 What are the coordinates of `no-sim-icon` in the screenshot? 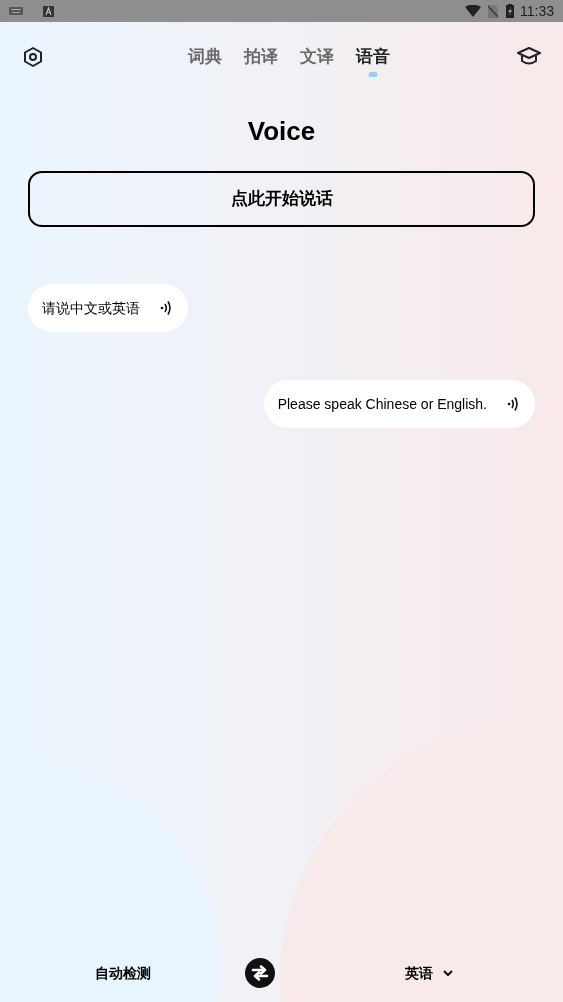 It's located at (493, 11).